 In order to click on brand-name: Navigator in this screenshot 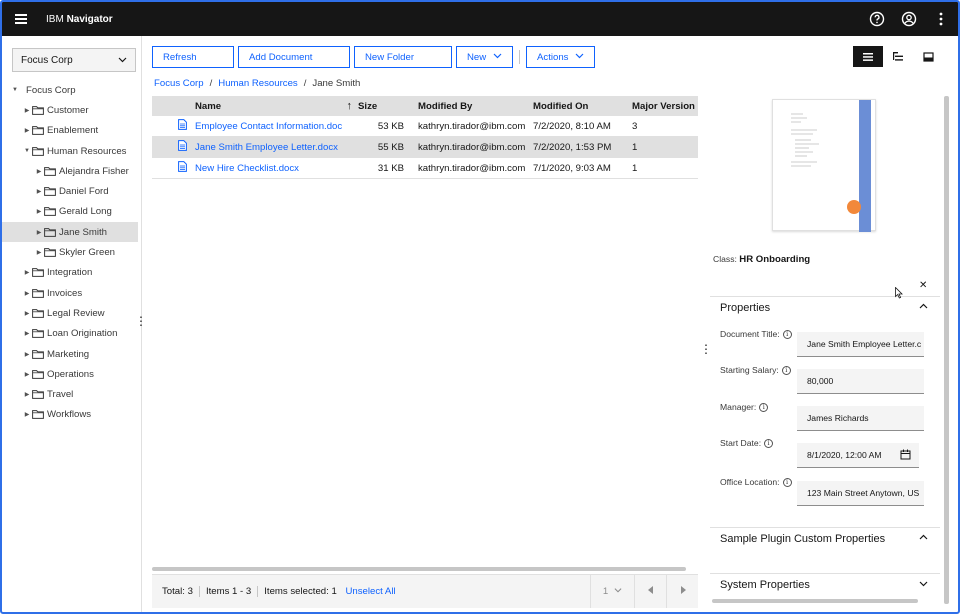, I will do `click(89, 19)`.